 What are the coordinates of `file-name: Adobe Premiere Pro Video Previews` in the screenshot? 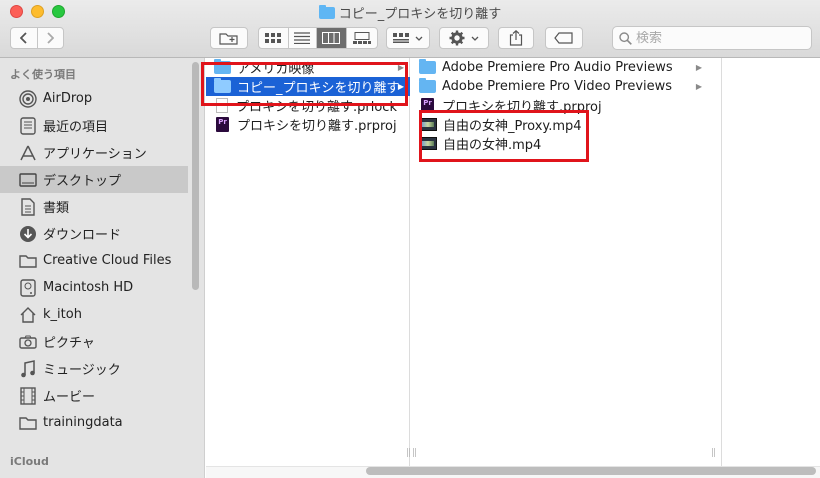 It's located at (557, 86).